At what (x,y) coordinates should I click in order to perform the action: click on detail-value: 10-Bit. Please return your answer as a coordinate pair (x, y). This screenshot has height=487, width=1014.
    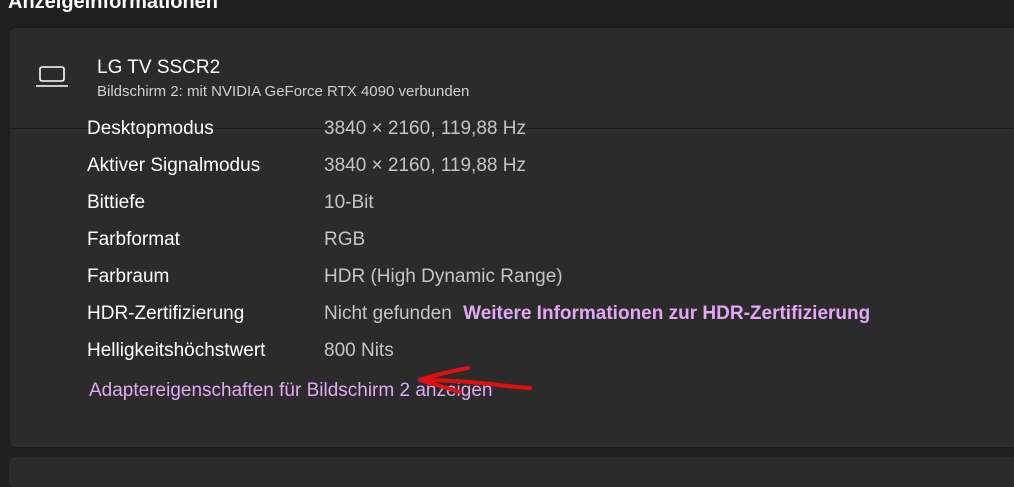
    Looking at the image, I should click on (349, 202).